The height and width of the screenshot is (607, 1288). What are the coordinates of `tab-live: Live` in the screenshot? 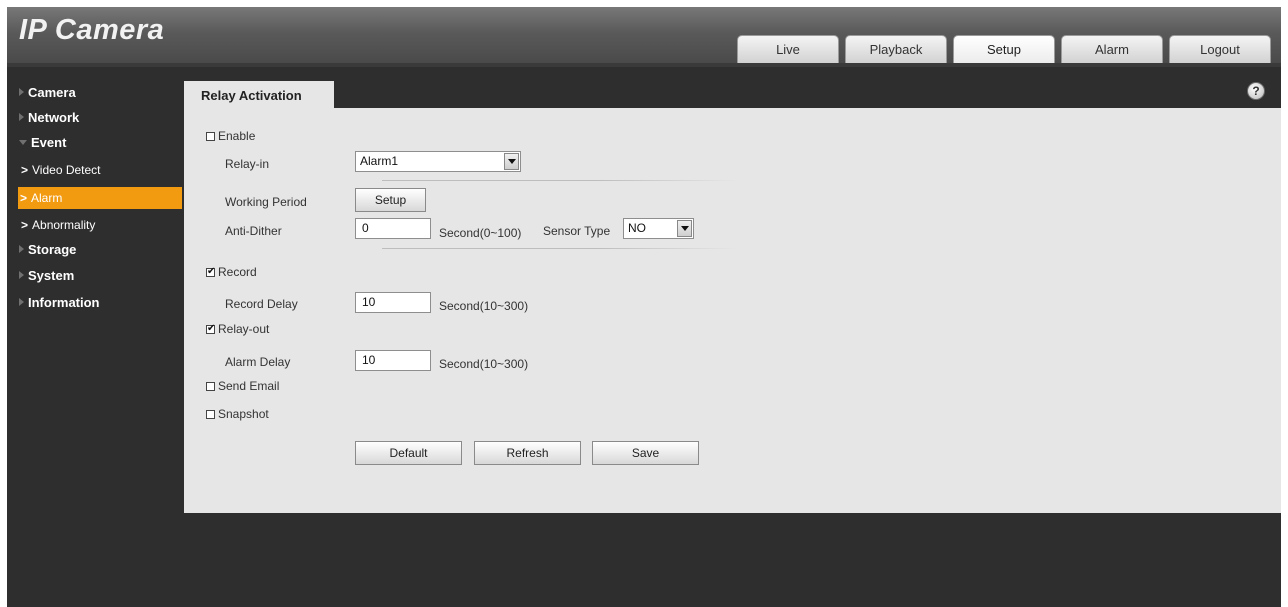 It's located at (788, 49).